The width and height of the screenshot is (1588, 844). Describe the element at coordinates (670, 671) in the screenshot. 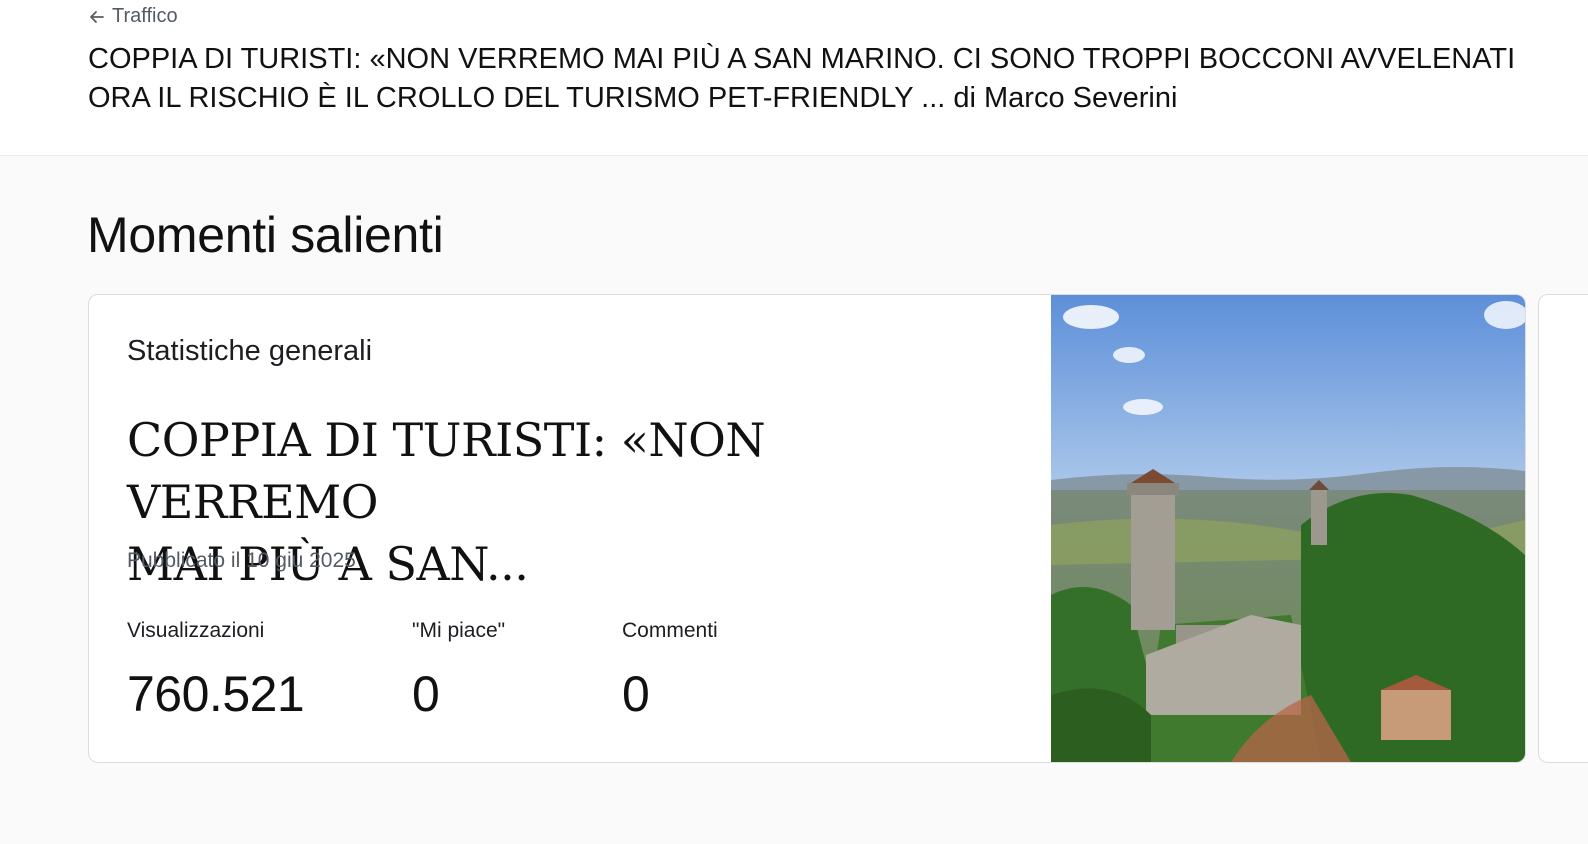

I see `stat-comments: Commenti 0` at that location.